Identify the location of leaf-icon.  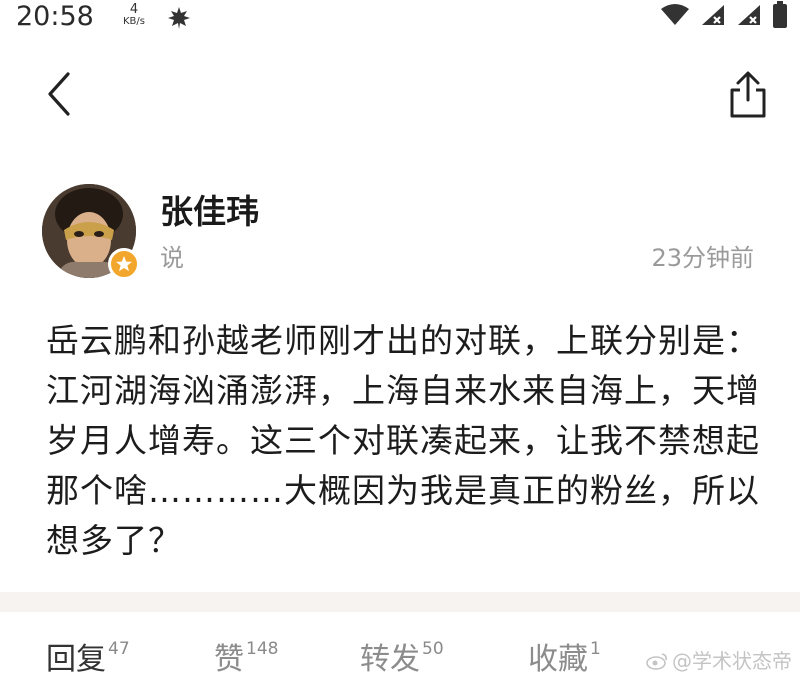
(179, 20).